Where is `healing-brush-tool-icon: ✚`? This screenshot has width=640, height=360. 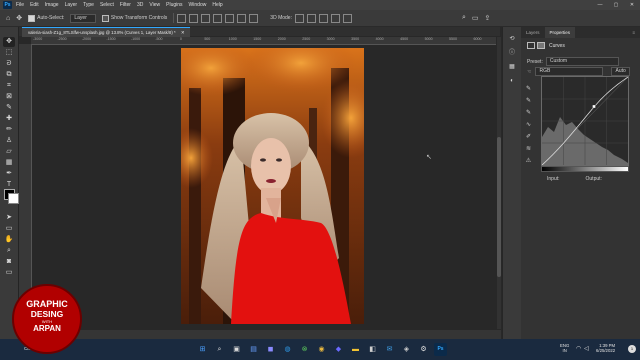
healing-brush-tool-icon: ✚ is located at coordinates (9, 119).